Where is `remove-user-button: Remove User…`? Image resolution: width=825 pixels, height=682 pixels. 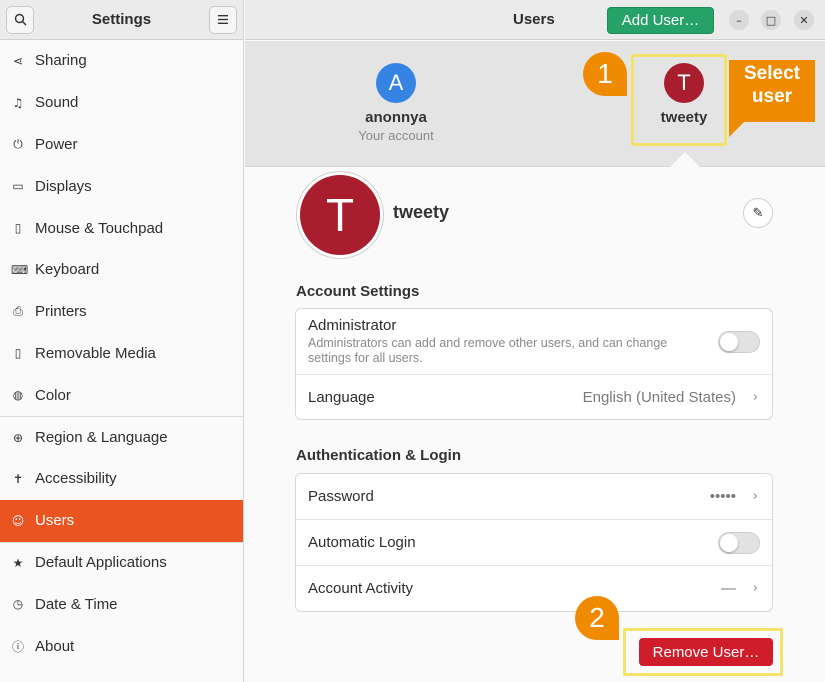
remove-user-button: Remove User… is located at coordinates (706, 652).